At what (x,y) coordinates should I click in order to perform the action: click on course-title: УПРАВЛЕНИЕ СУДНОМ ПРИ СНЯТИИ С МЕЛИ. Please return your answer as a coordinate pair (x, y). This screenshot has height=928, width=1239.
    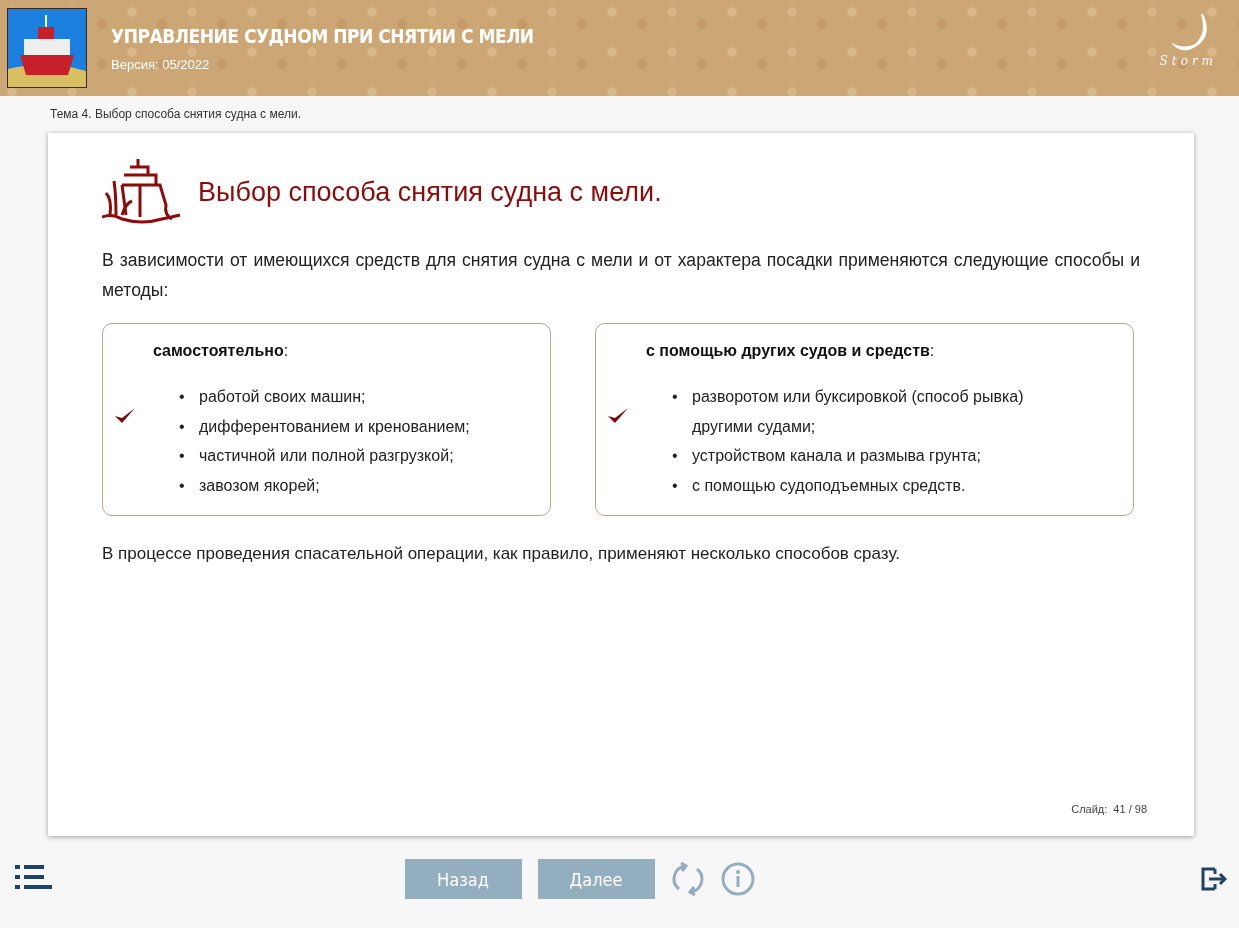
    Looking at the image, I should click on (322, 35).